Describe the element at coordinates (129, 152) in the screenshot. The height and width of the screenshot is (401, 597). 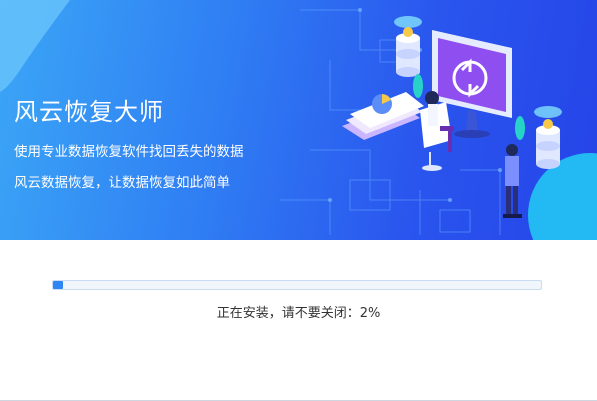
I see `tagline-1: 使用专业数据恢复软件找回丢失的数据` at that location.